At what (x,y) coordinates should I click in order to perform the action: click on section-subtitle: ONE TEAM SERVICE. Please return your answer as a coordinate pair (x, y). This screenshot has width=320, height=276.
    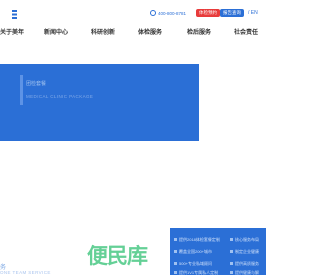
    Looking at the image, I should click on (25, 272).